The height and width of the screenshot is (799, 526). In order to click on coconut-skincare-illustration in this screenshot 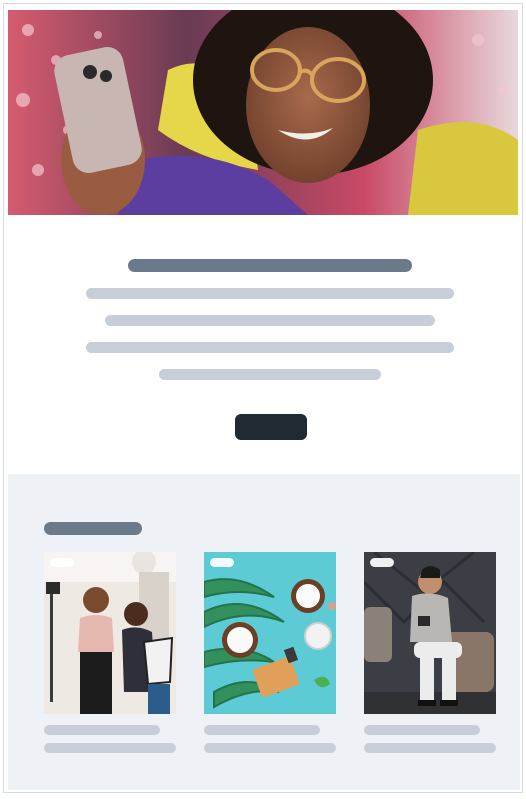, I will do `click(270, 633)`.